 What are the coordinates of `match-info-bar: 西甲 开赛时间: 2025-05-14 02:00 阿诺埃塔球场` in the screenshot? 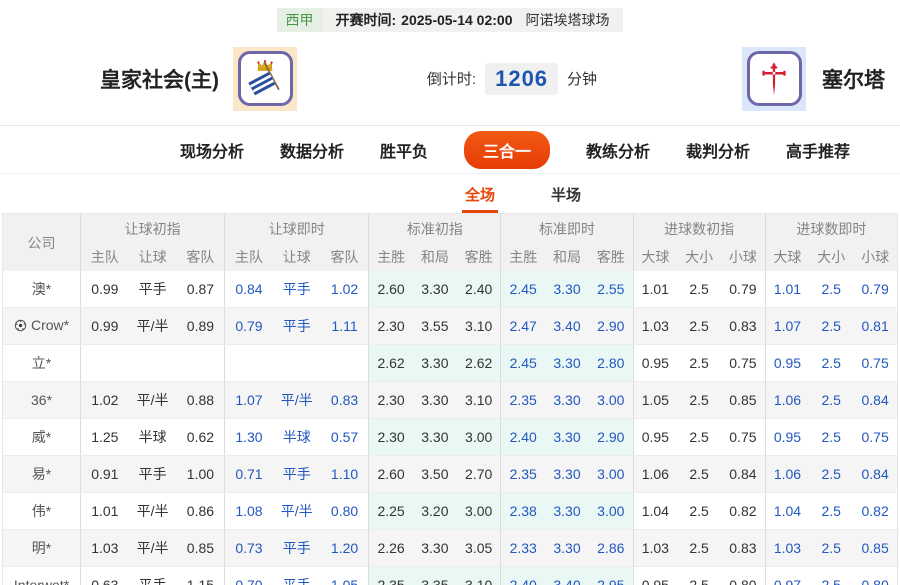 It's located at (450, 16).